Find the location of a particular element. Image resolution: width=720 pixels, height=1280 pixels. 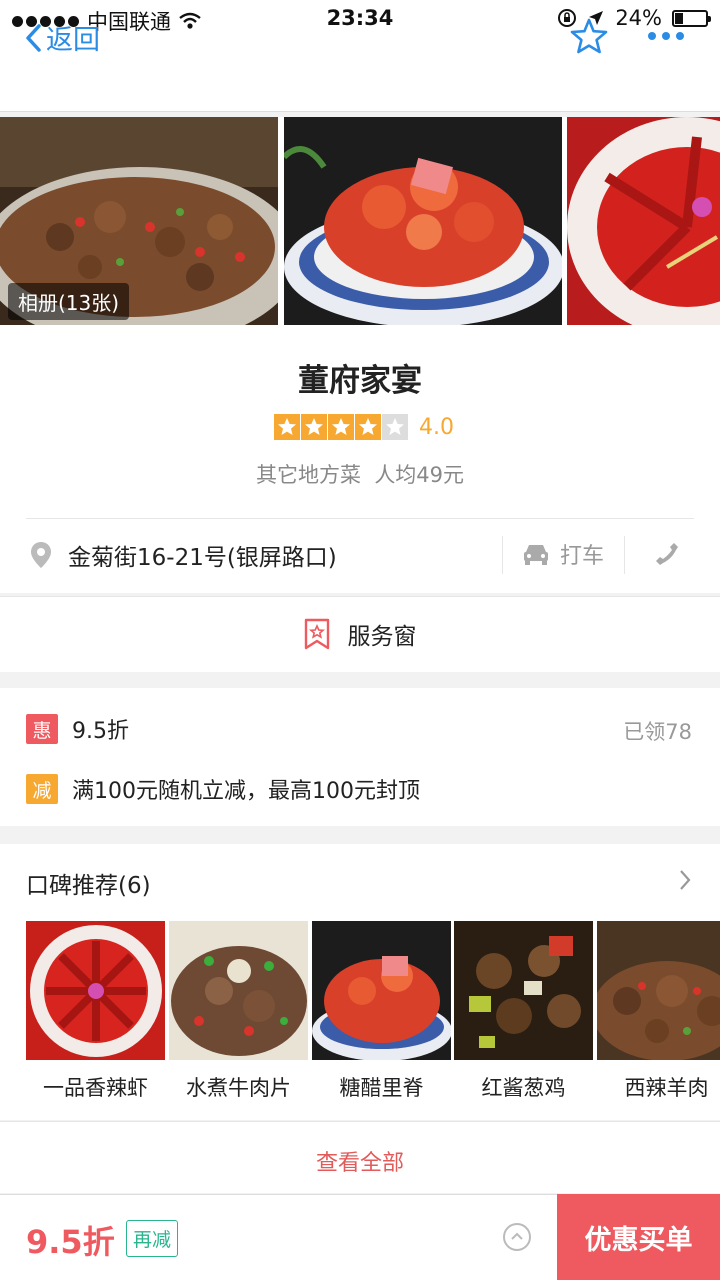

album-count-badge: 相册(13张) is located at coordinates (69, 301).